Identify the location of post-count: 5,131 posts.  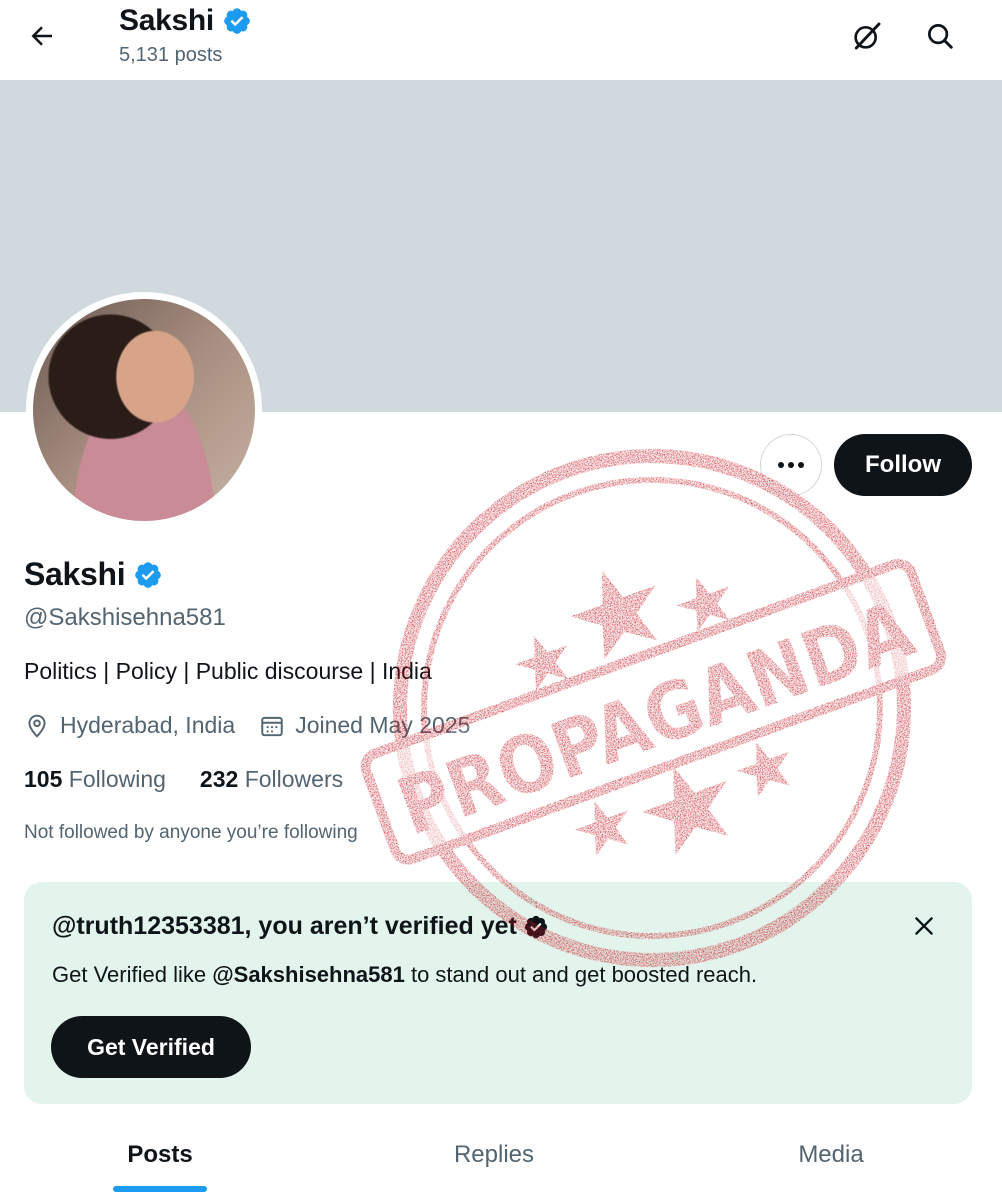
(171, 55).